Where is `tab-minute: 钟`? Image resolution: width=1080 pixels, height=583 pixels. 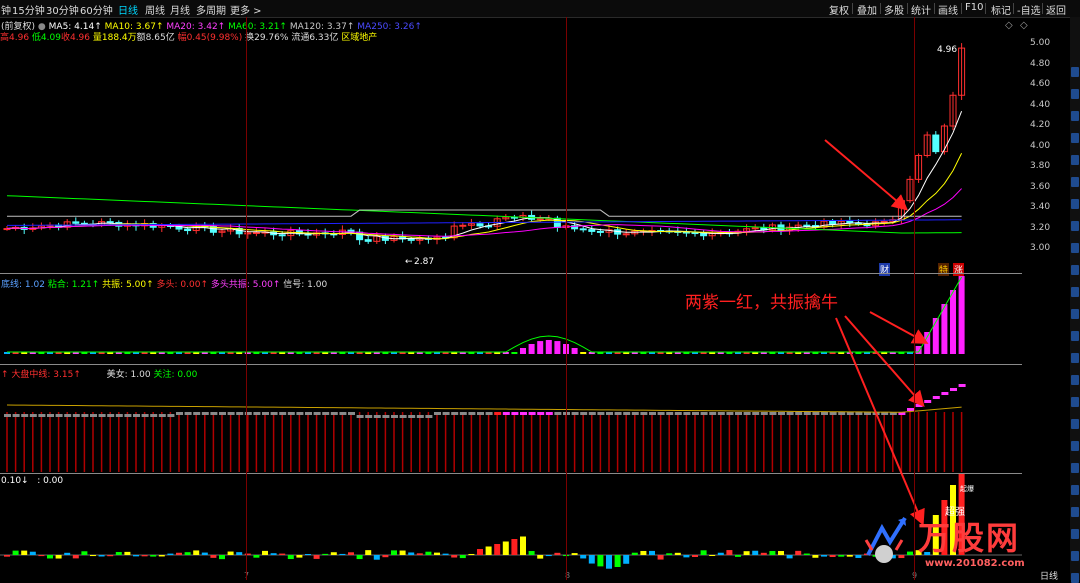 tab-minute: 钟 is located at coordinates (6, 9).